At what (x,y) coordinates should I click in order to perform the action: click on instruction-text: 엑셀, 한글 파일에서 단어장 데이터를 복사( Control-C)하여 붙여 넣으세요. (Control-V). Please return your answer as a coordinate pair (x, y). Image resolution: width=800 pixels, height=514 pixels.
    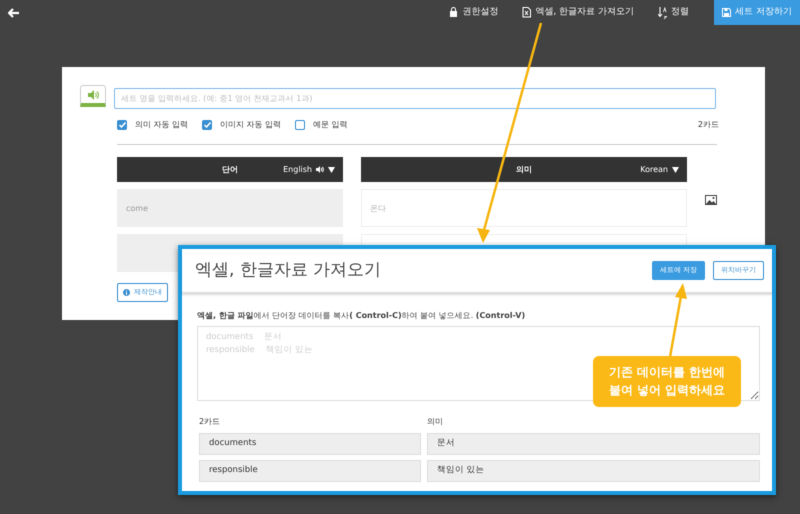
    Looking at the image, I should click on (361, 316).